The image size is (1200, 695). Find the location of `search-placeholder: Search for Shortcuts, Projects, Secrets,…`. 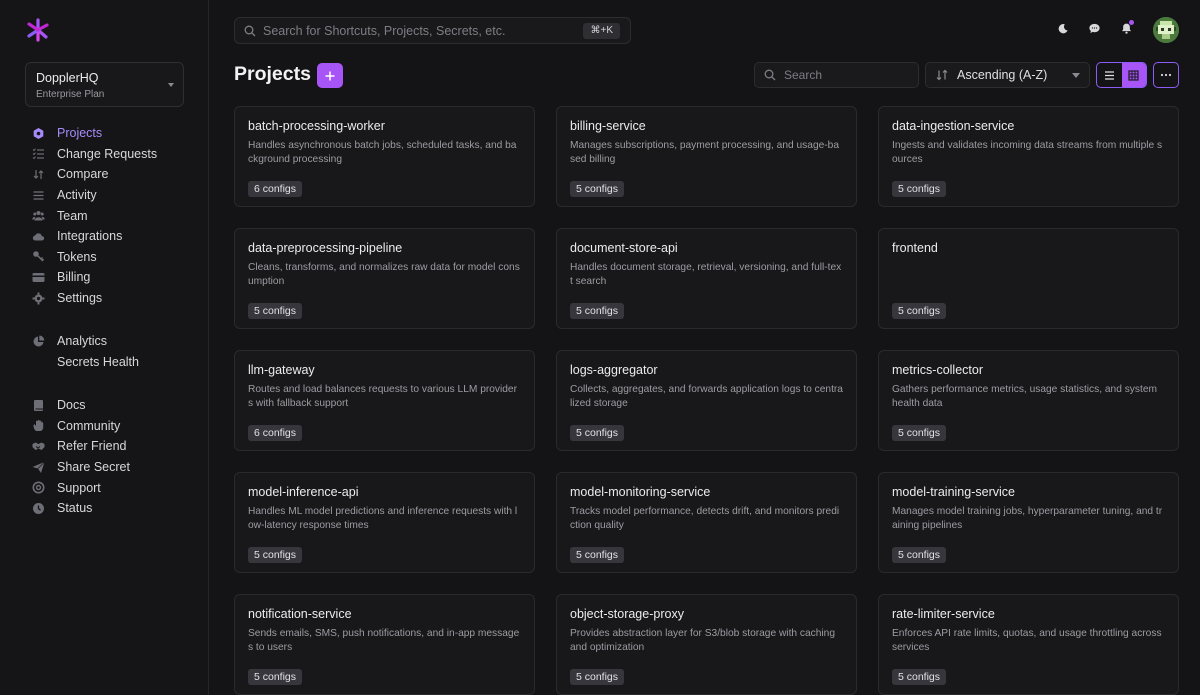

search-placeholder: Search for Shortcuts, Projects, Secrets,… is located at coordinates (384, 30).